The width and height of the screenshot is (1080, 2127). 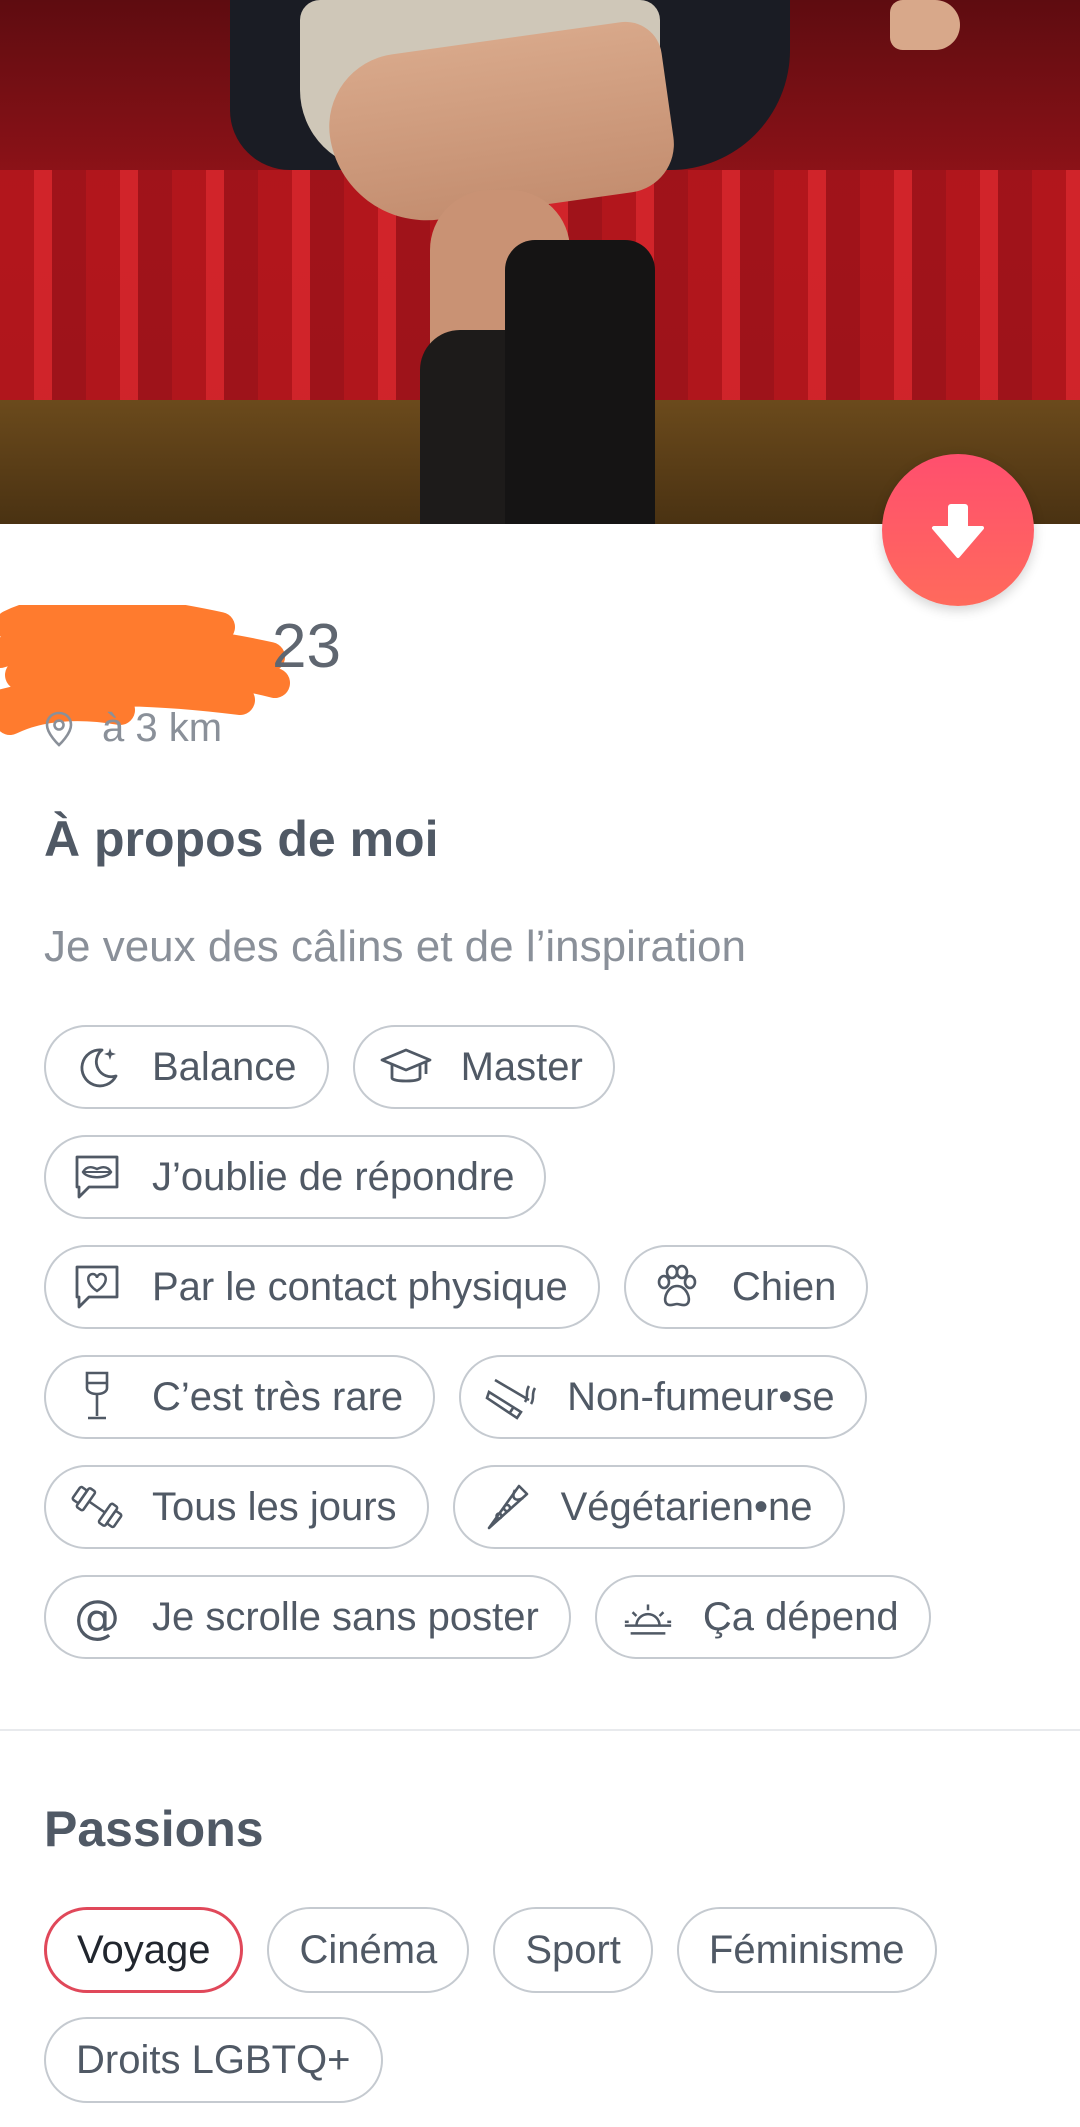 What do you see at coordinates (345, 1616) in the screenshot?
I see `chip-social-media-label: Je scrolle sans poster` at bounding box center [345, 1616].